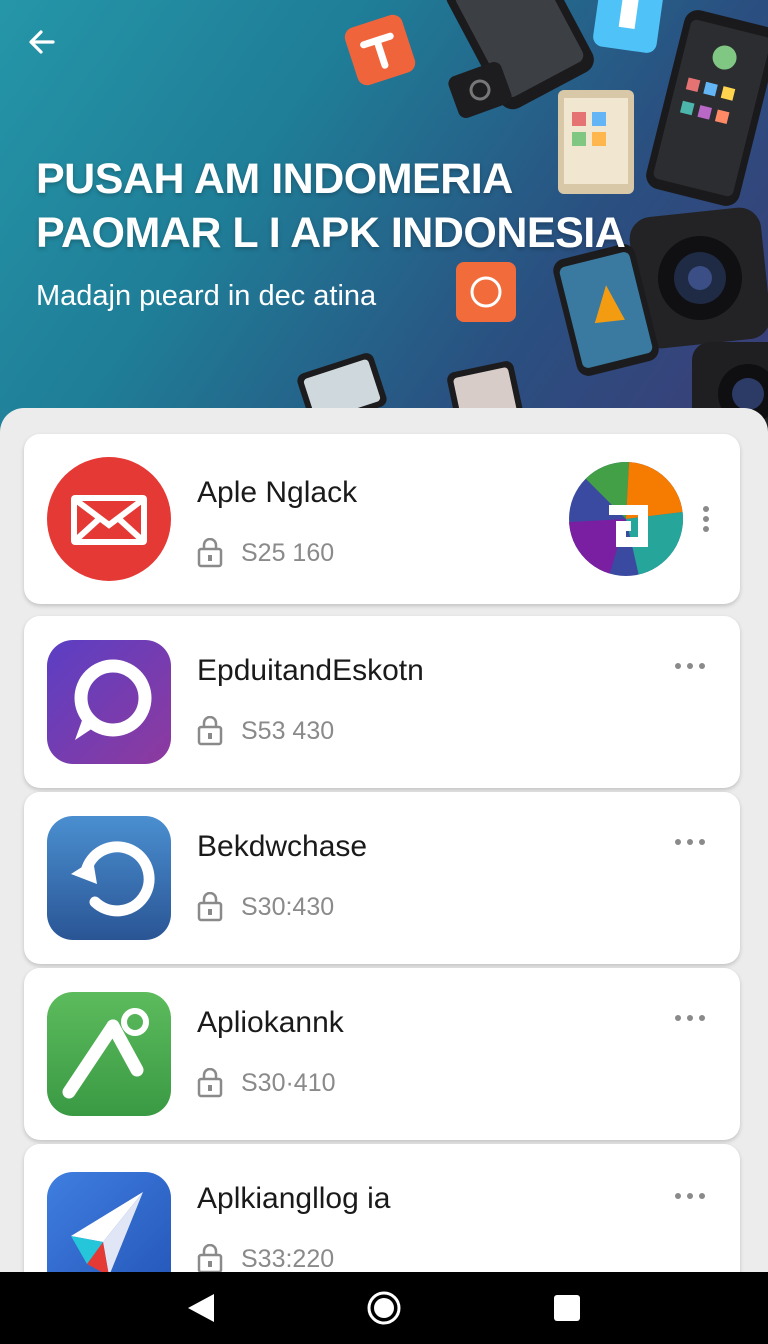  I want to click on app-name: Apliokannk, so click(270, 1022).